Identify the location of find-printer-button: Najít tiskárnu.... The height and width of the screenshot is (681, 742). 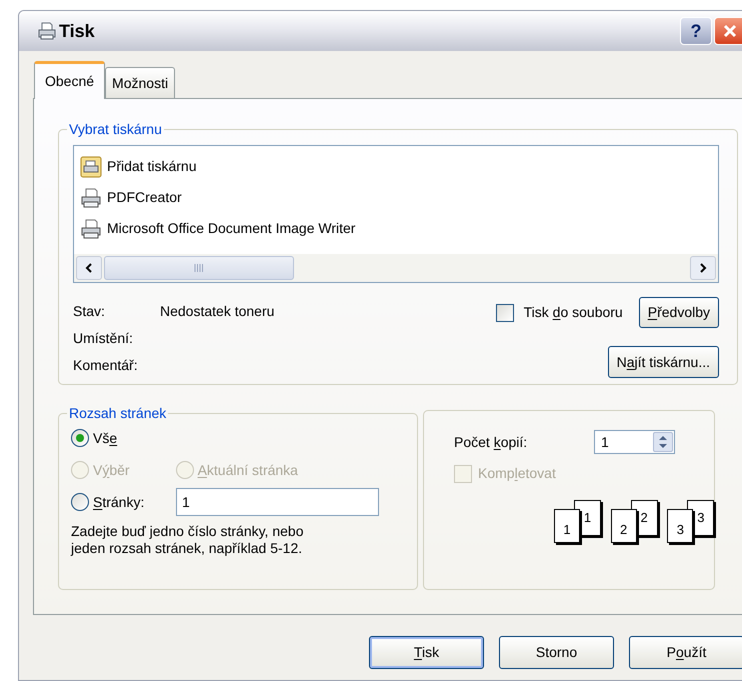
(663, 362).